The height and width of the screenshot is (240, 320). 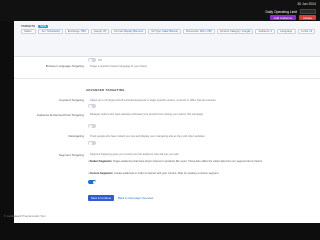 What do you see at coordinates (308, 11) in the screenshot?
I see `daily-spend-input` at bounding box center [308, 11].